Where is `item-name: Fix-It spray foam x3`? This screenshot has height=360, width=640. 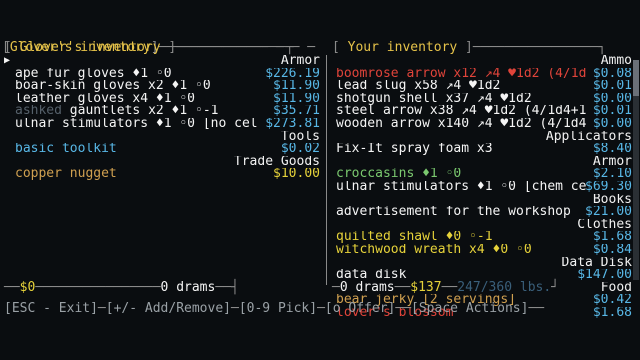
item-name: Fix-It spray foam x3 is located at coordinates (414, 149).